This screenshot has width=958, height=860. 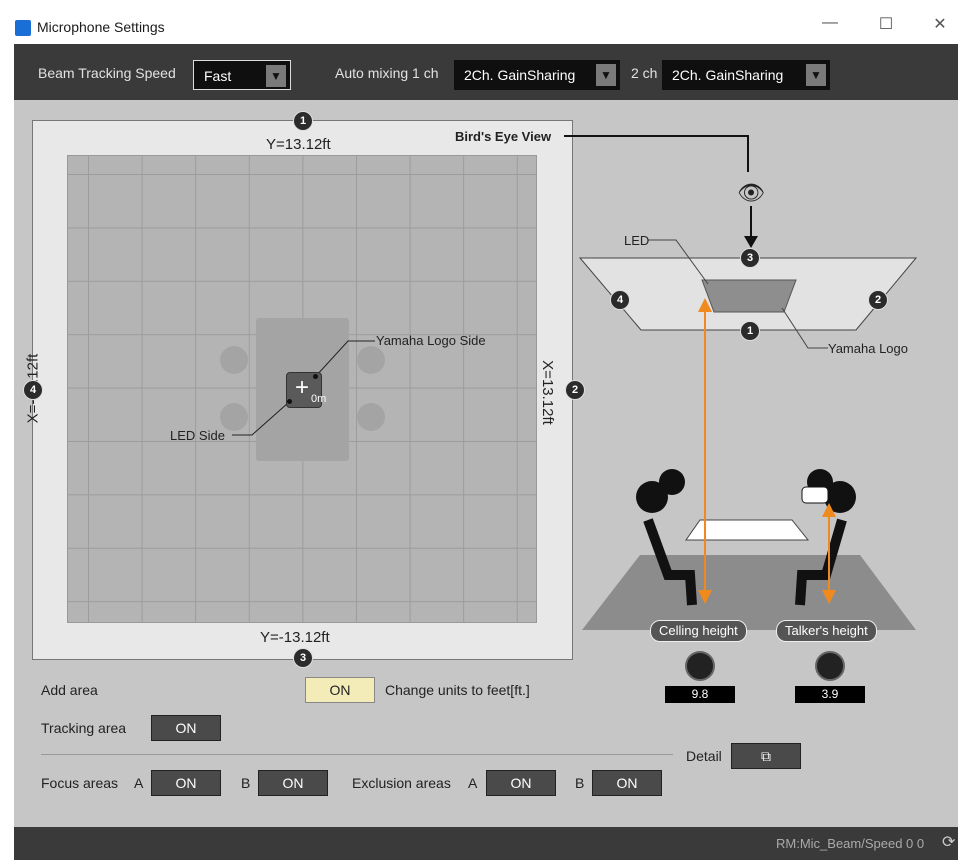 I want to click on birds-eye-label: Bird's Eye View, so click(x=503, y=136).